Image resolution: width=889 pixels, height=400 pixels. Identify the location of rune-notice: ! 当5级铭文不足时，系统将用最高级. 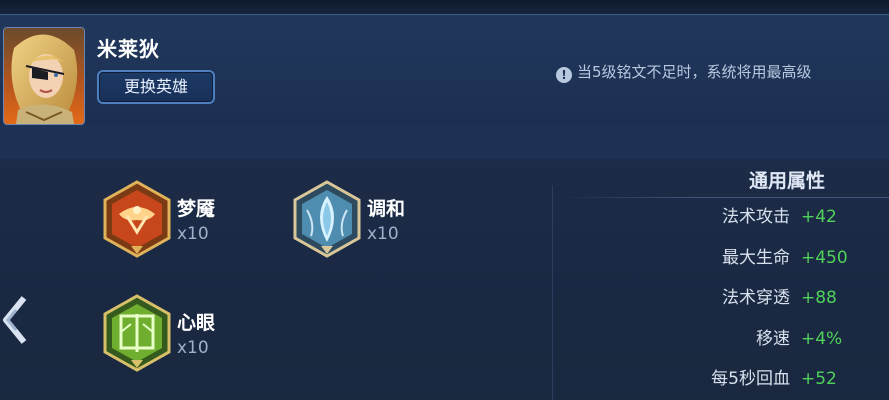
(722, 72).